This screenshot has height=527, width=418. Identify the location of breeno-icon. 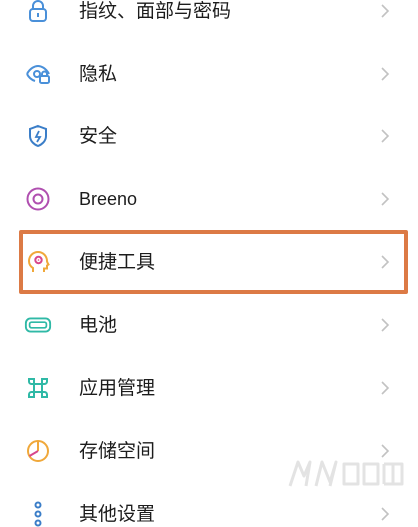
(38, 199).